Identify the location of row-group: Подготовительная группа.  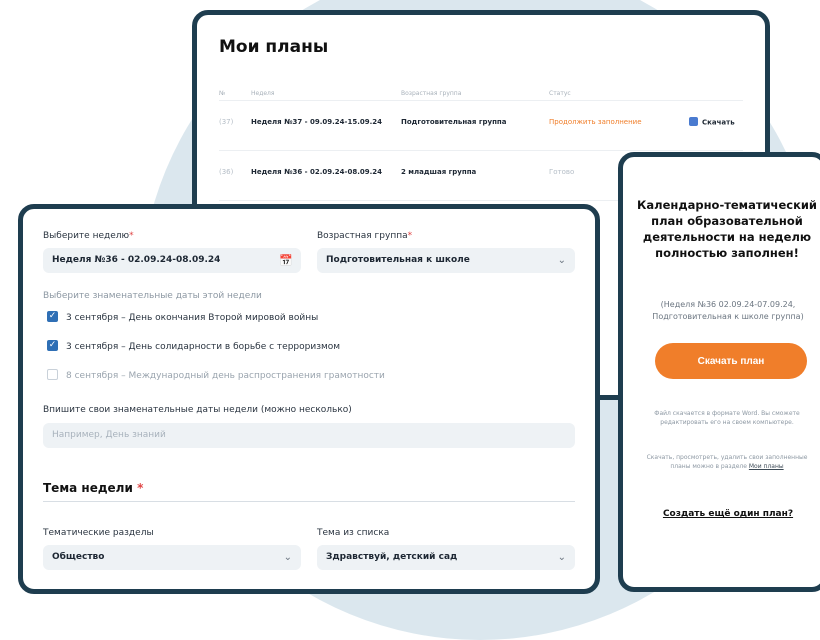
(454, 122).